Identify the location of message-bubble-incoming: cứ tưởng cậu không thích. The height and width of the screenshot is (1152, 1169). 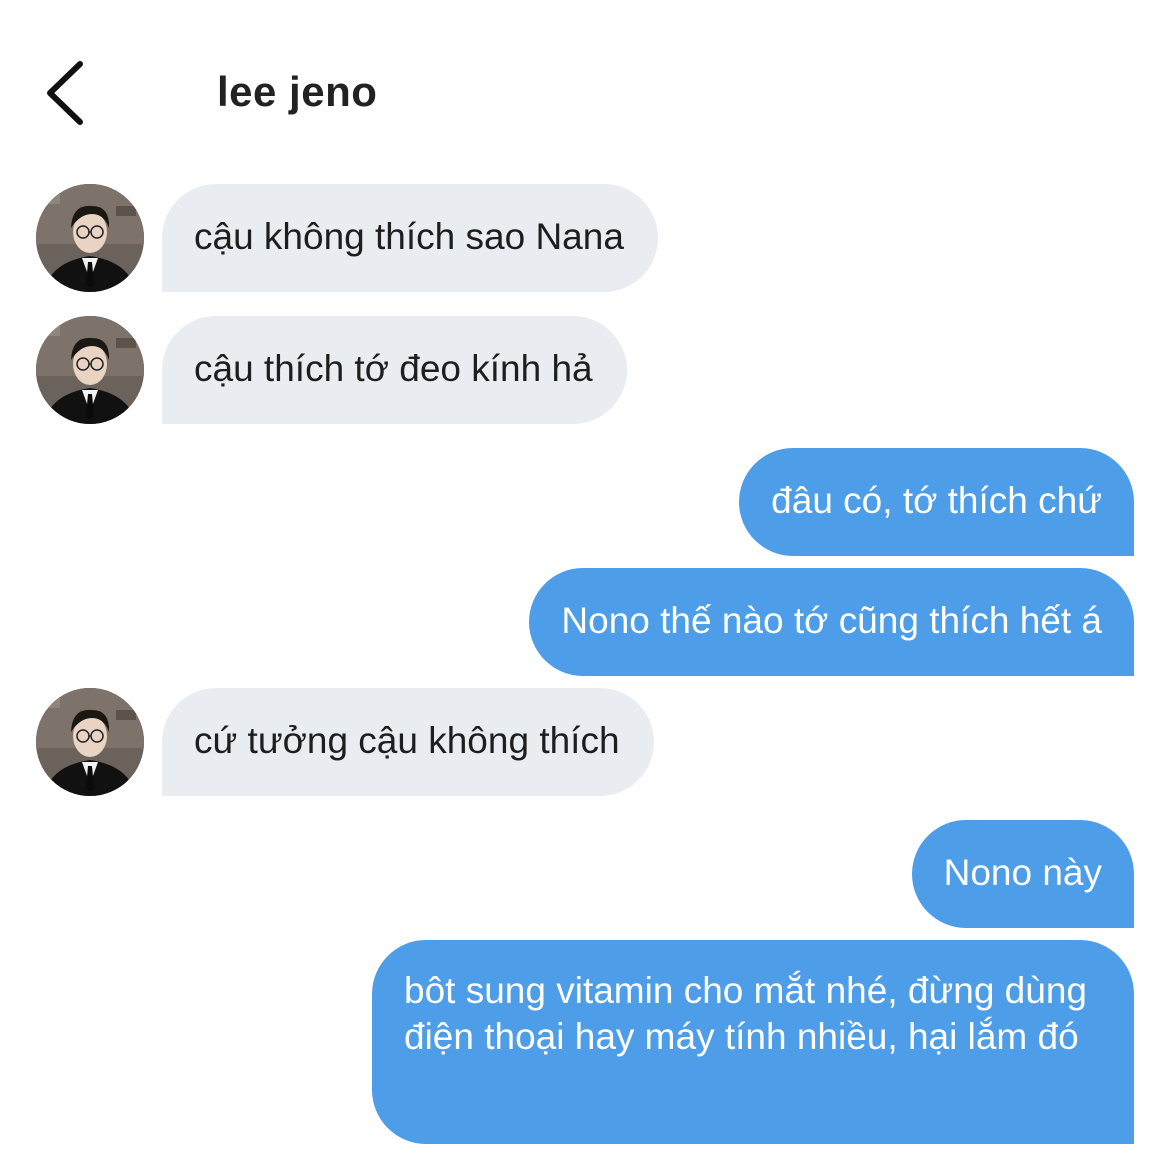
(408, 742).